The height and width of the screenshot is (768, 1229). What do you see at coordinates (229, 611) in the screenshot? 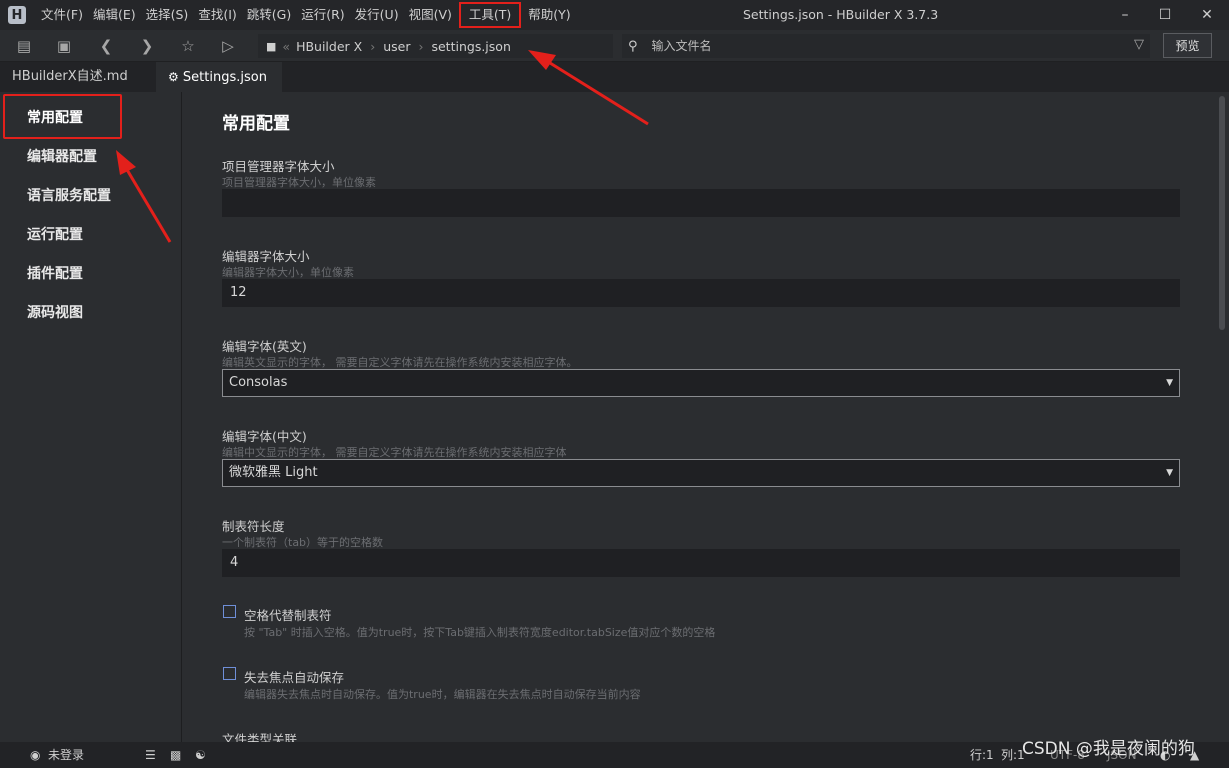
I see `insert-spaces-checkbox` at bounding box center [229, 611].